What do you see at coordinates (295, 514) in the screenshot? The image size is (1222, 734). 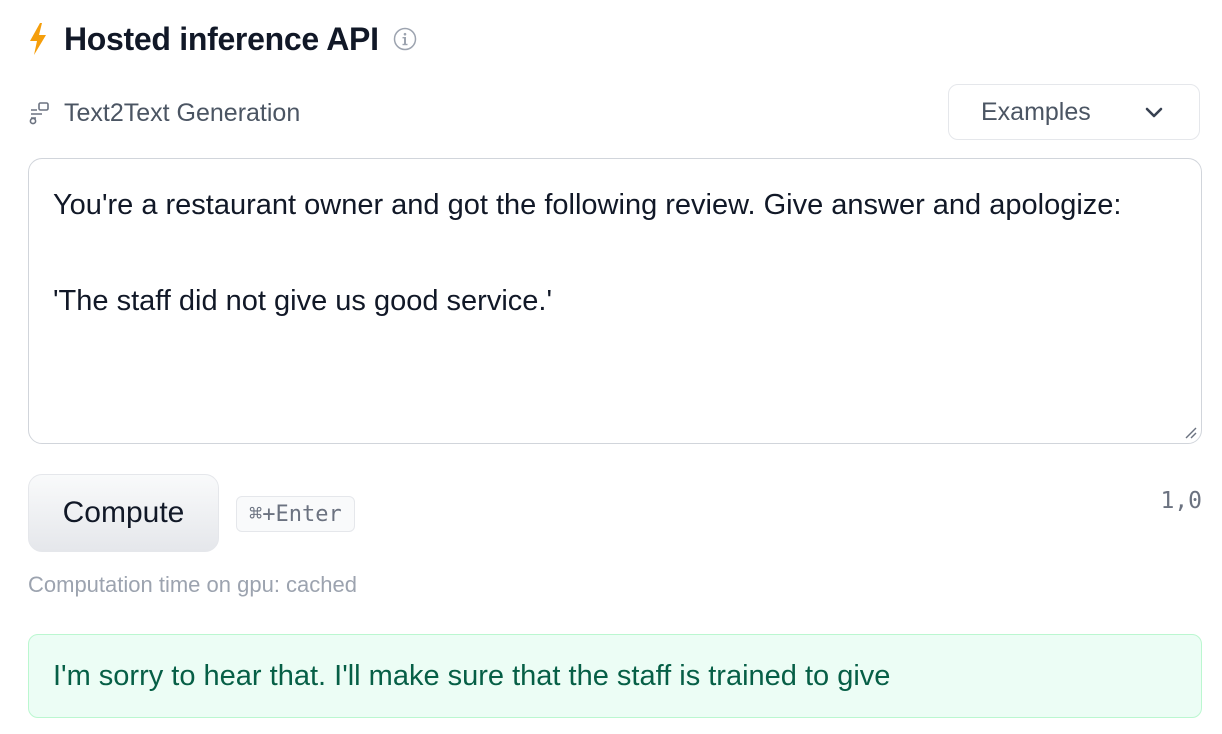 I see `keyboard-shortcut-hint: ⌘+Enter` at bounding box center [295, 514].